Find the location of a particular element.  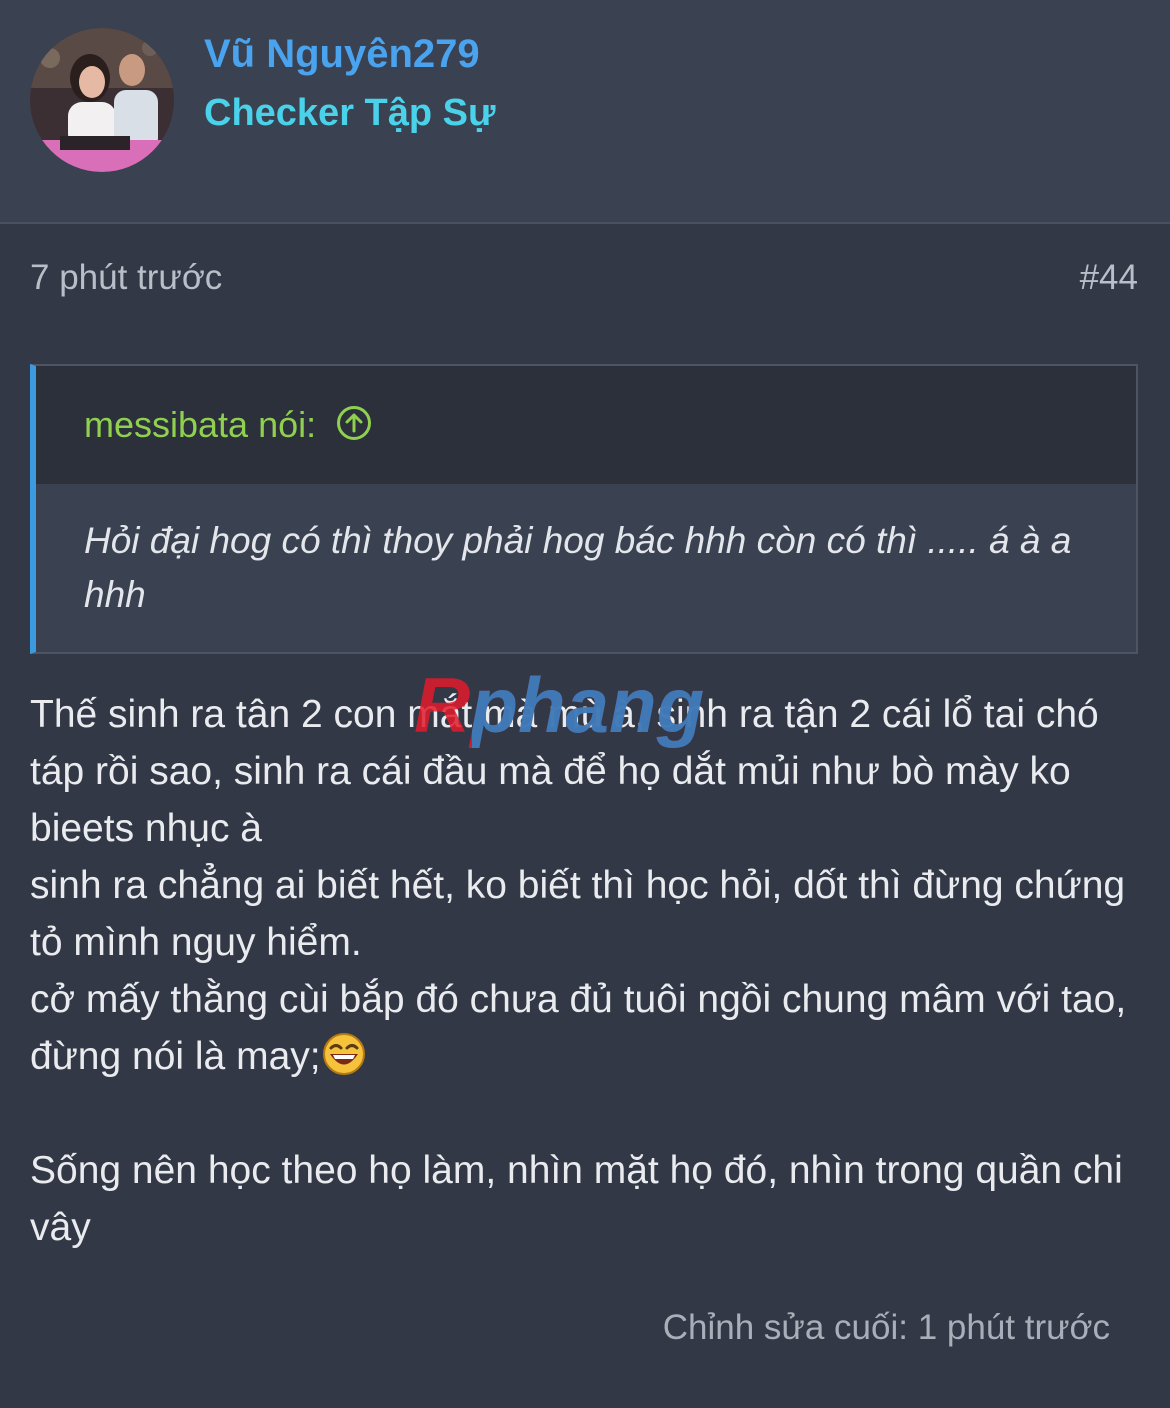

user-title: Checker Tập Sự is located at coordinates (350, 113).